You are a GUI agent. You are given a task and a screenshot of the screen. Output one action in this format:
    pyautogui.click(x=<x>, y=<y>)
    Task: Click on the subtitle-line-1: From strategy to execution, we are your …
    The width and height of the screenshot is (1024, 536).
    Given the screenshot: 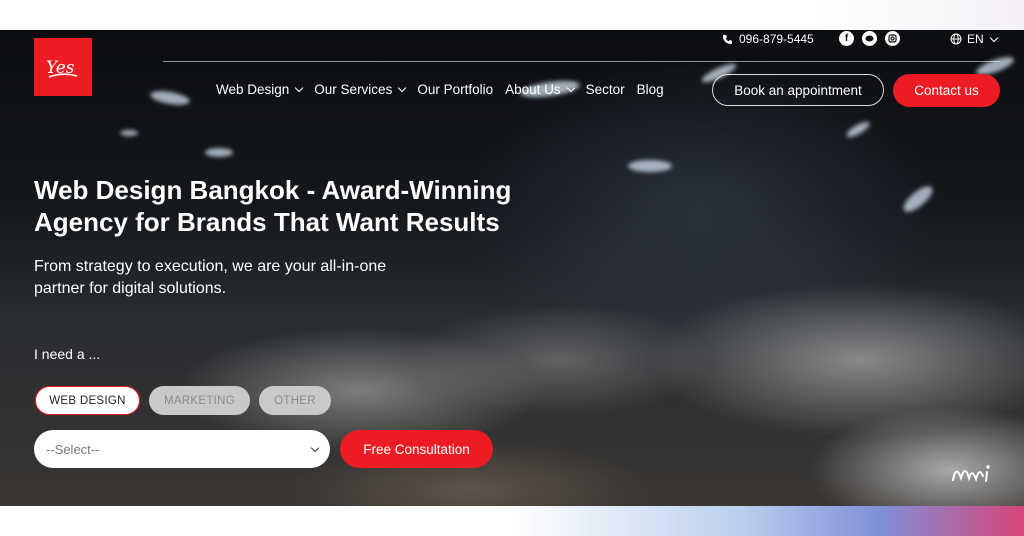 What is the action you would take?
    pyautogui.click(x=210, y=266)
    